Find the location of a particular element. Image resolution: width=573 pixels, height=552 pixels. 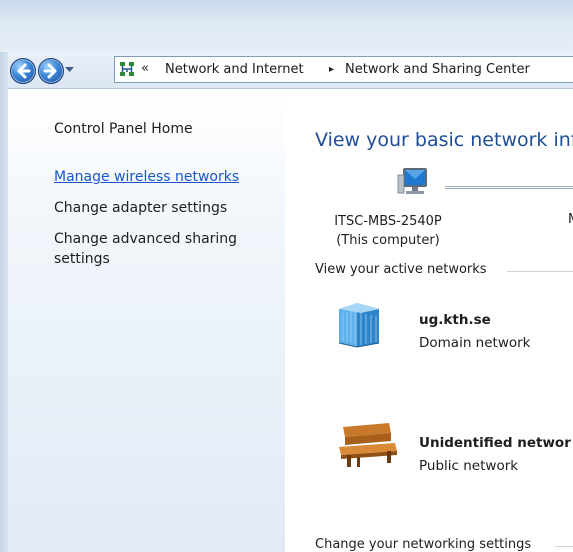

building-icon is located at coordinates (359, 325).